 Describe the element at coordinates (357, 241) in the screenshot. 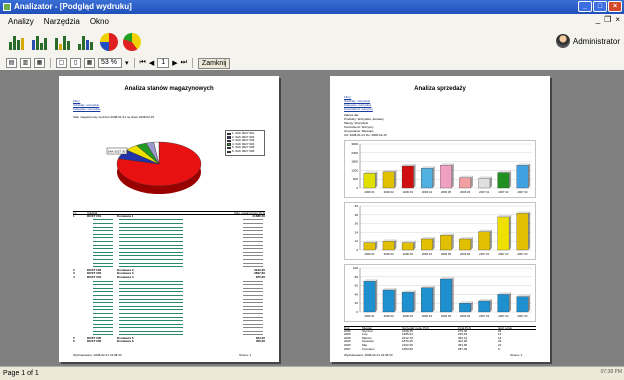

I see `y-tick-label: 12` at that location.